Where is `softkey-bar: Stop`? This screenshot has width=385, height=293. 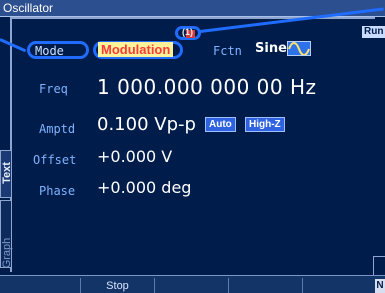 softkey-bar: Stop is located at coordinates (192, 284).